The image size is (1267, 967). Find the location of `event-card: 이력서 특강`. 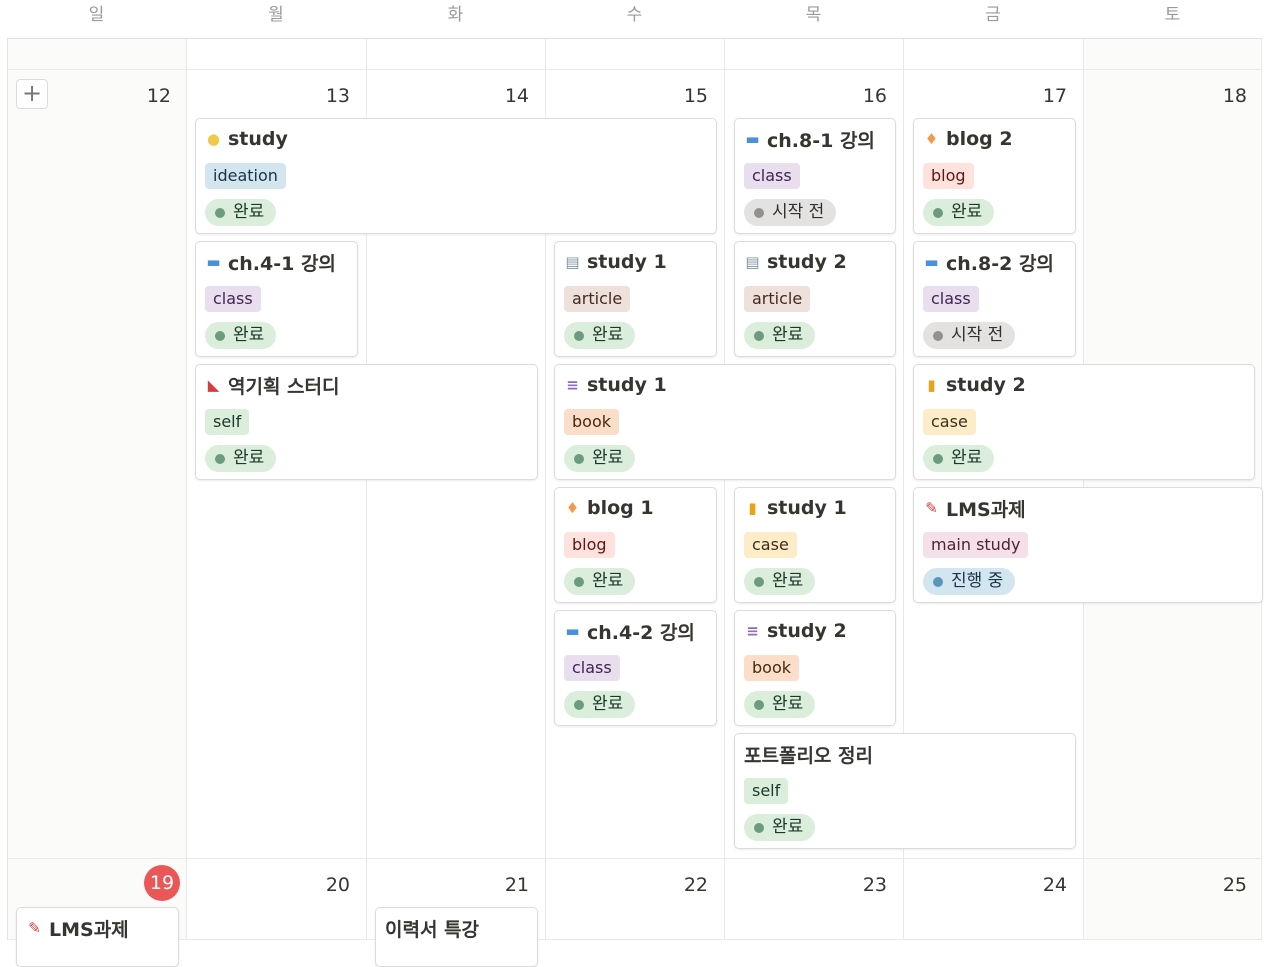

event-card: 이력서 특강 is located at coordinates (456, 937).